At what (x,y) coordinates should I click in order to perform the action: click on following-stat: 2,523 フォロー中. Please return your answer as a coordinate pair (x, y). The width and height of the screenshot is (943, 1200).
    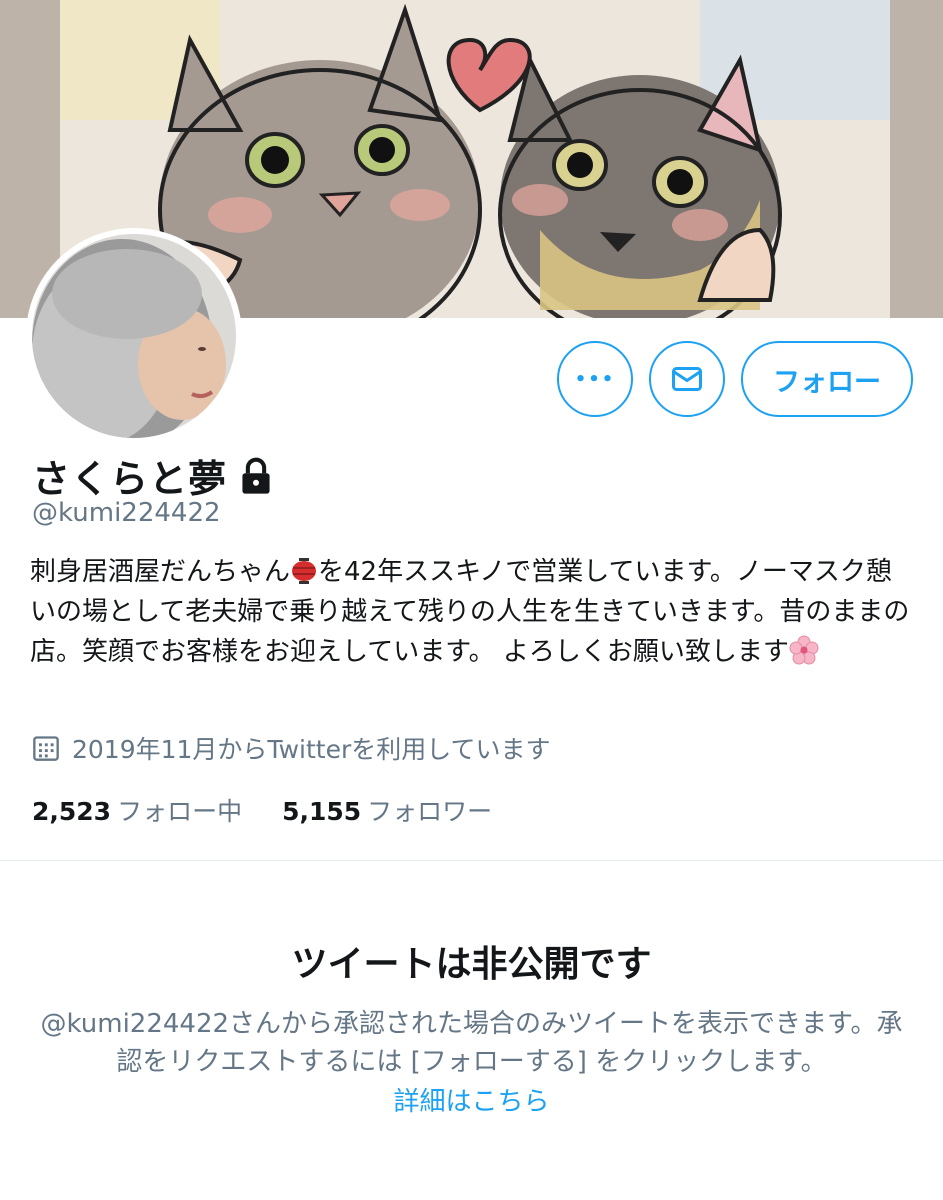
    Looking at the image, I should click on (137, 810).